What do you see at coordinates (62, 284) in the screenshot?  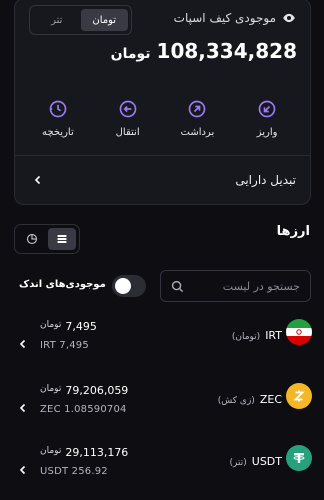 I see `small-balances-label: موجودی‌های اندک` at bounding box center [62, 284].